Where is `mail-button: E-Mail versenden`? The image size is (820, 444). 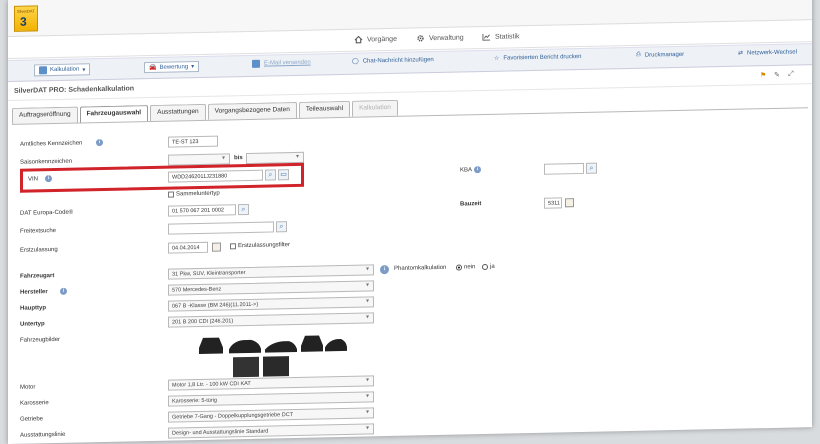
mail-button: E-Mail versenden is located at coordinates (281, 63).